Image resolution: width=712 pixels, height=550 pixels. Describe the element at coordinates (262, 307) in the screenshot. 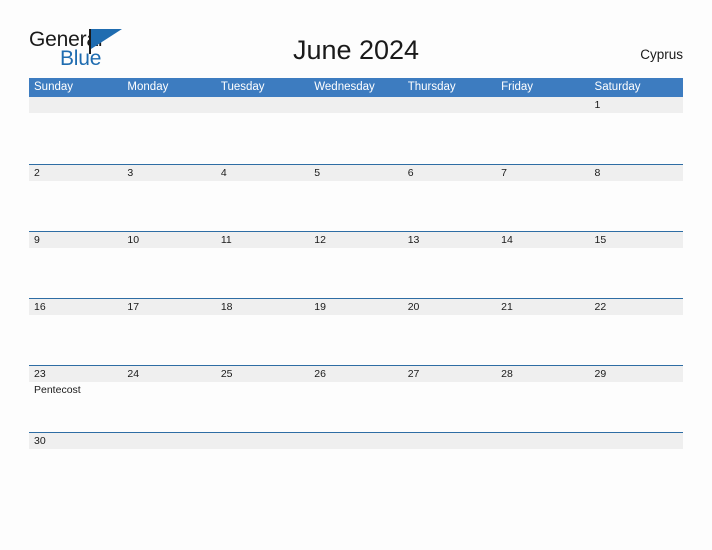

I see `day-number: 18` at that location.